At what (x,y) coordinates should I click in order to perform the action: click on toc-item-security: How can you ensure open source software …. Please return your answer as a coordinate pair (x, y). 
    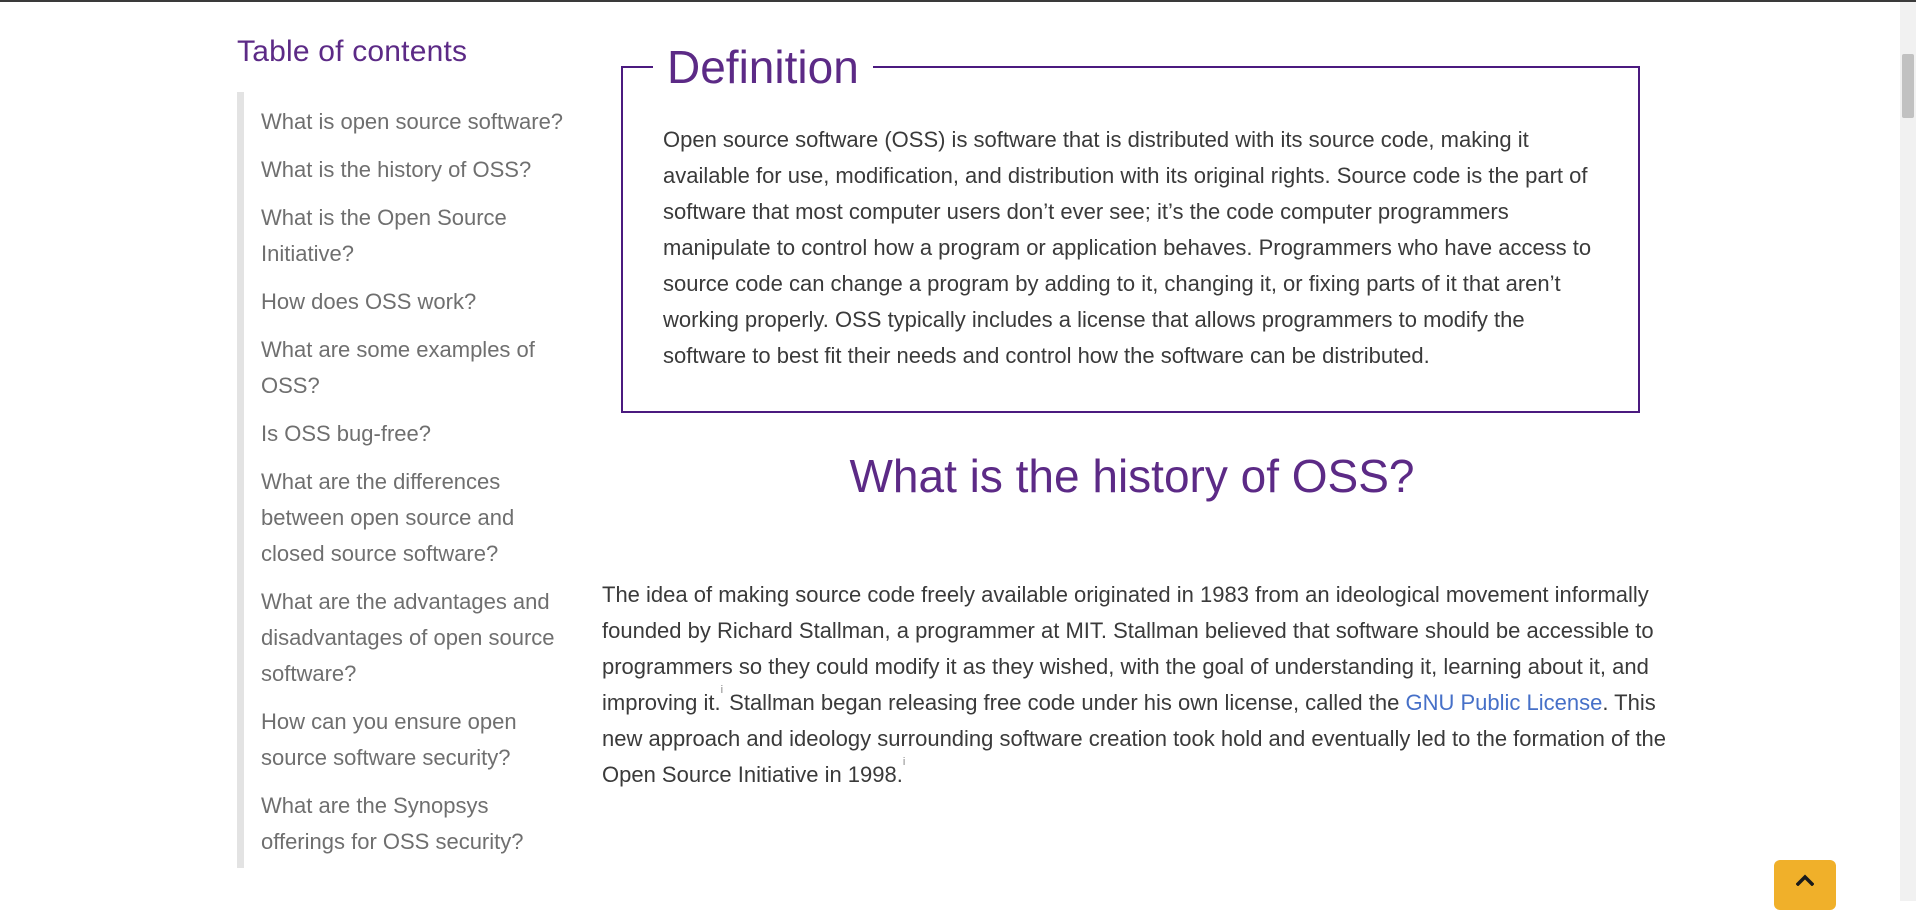
    Looking at the image, I should click on (419, 740).